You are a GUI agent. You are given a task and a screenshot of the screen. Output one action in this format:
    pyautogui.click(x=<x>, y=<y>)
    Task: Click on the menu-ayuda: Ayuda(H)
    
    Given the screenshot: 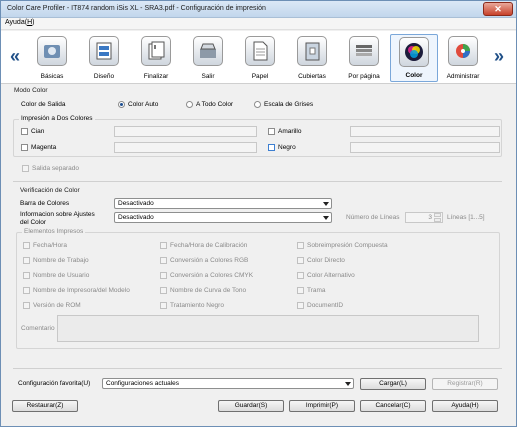 What is the action you would take?
    pyautogui.click(x=19, y=22)
    